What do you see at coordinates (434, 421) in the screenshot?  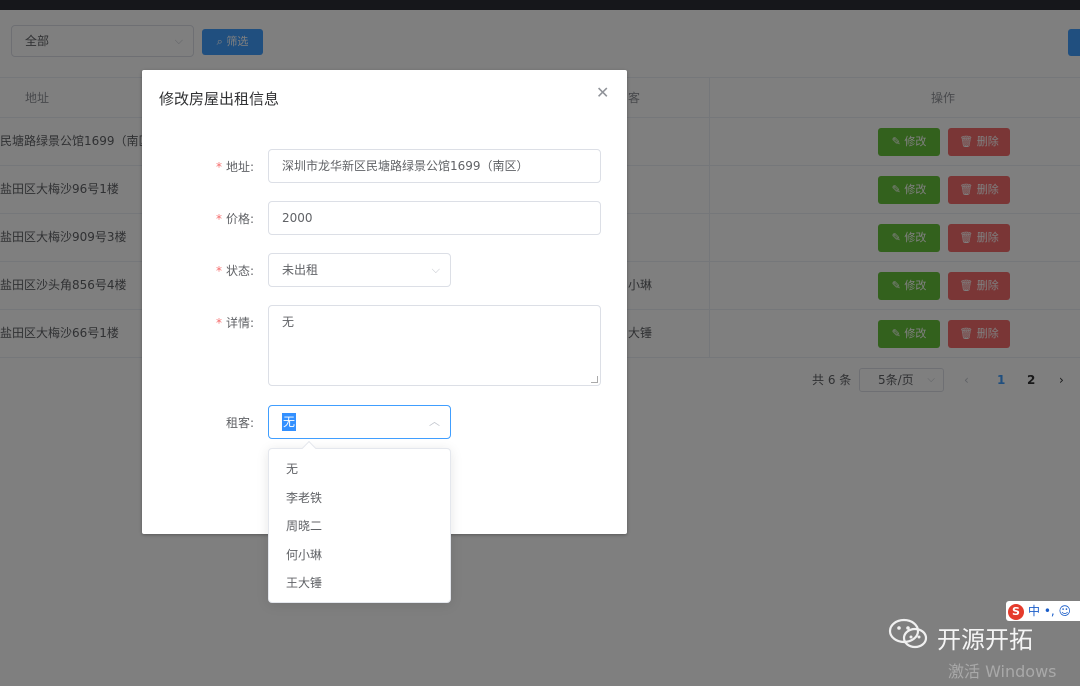 I see `chevron-up-icon: ︿` at bounding box center [434, 421].